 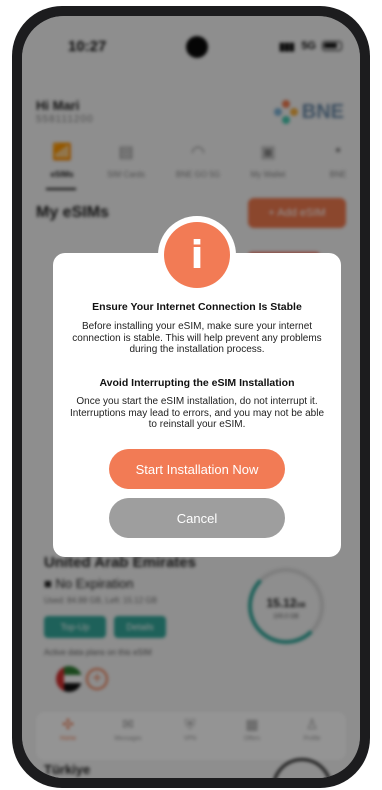 What do you see at coordinates (197, 518) in the screenshot?
I see `cancel-button: Cancel` at bounding box center [197, 518].